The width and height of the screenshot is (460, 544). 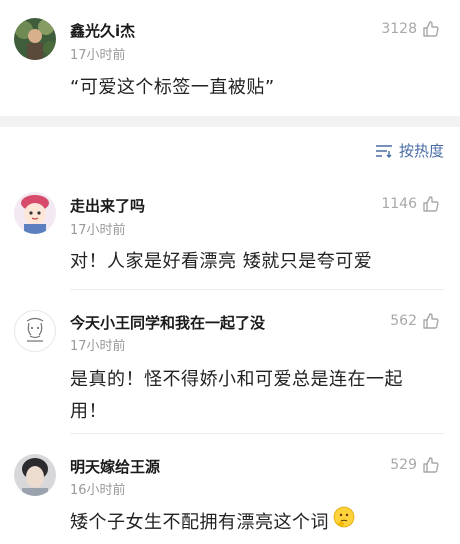 What do you see at coordinates (221, 261) in the screenshot?
I see `comment-text: 对！人家是好看漂亮 矮就只是夸可爱` at bounding box center [221, 261].